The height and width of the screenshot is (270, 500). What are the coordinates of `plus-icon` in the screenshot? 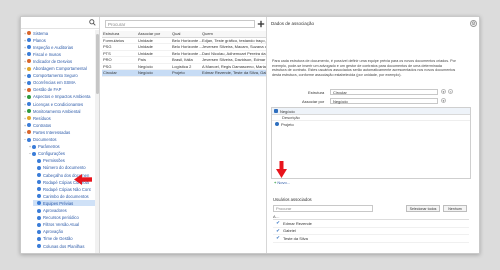 It's located at (261, 24).